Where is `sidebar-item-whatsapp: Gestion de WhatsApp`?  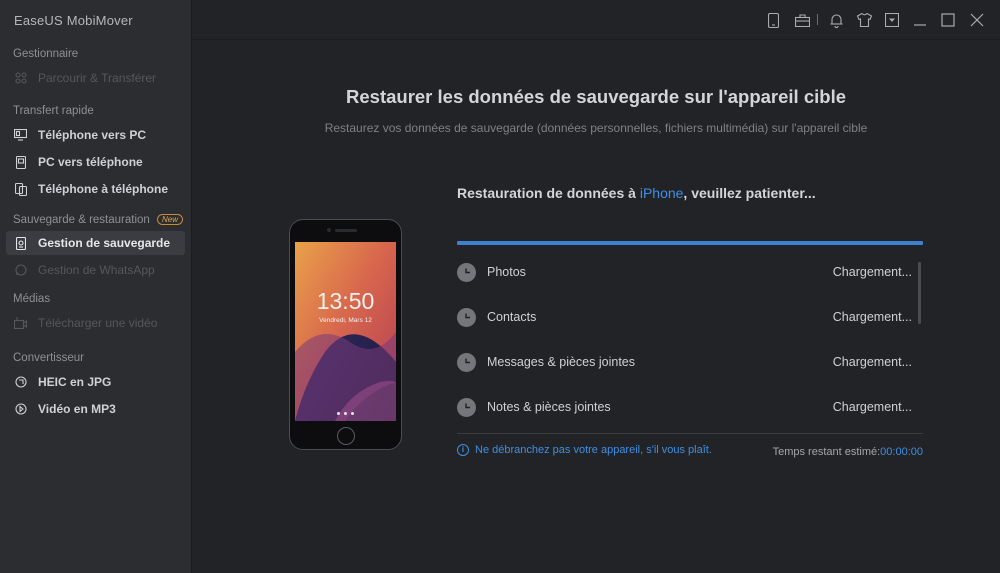
sidebar-item-whatsapp: Gestion de WhatsApp is located at coordinates (95, 270).